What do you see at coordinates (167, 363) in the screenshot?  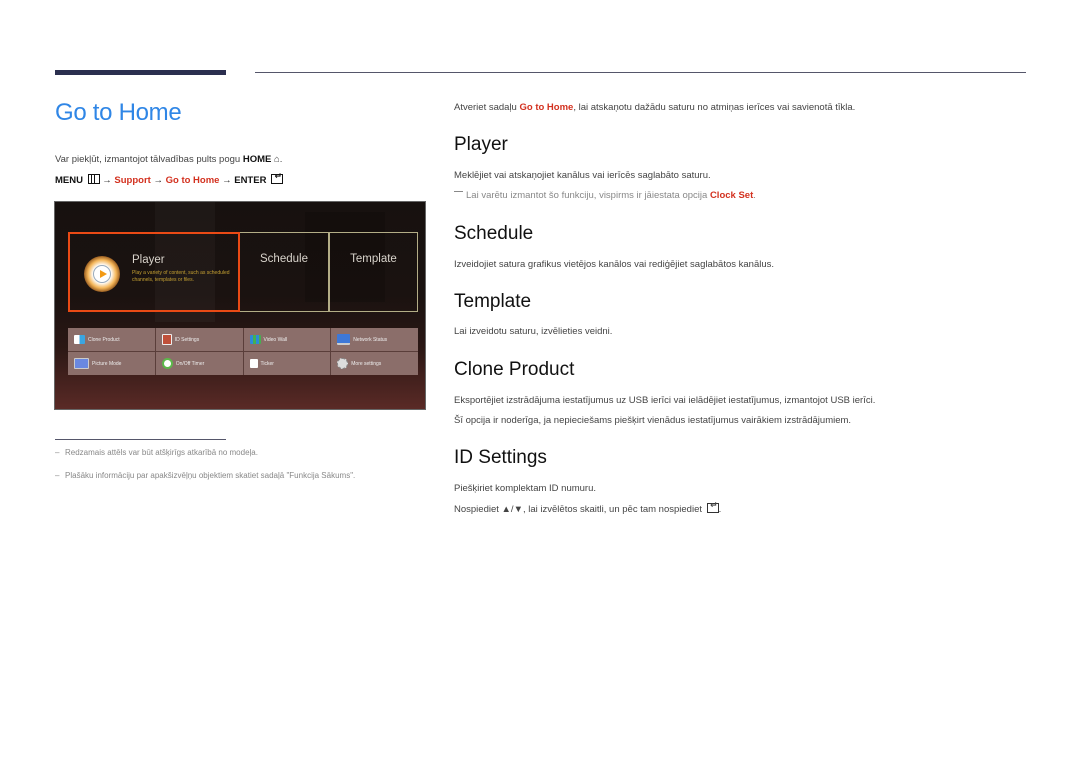 I see `on-off-timer-icon` at bounding box center [167, 363].